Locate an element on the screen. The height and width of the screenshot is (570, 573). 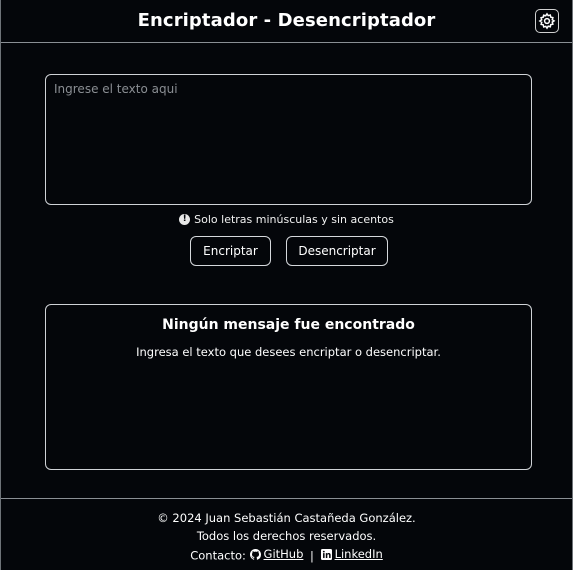
footer-contact: Contacto: GitHub | LinkedIn is located at coordinates (286, 555).